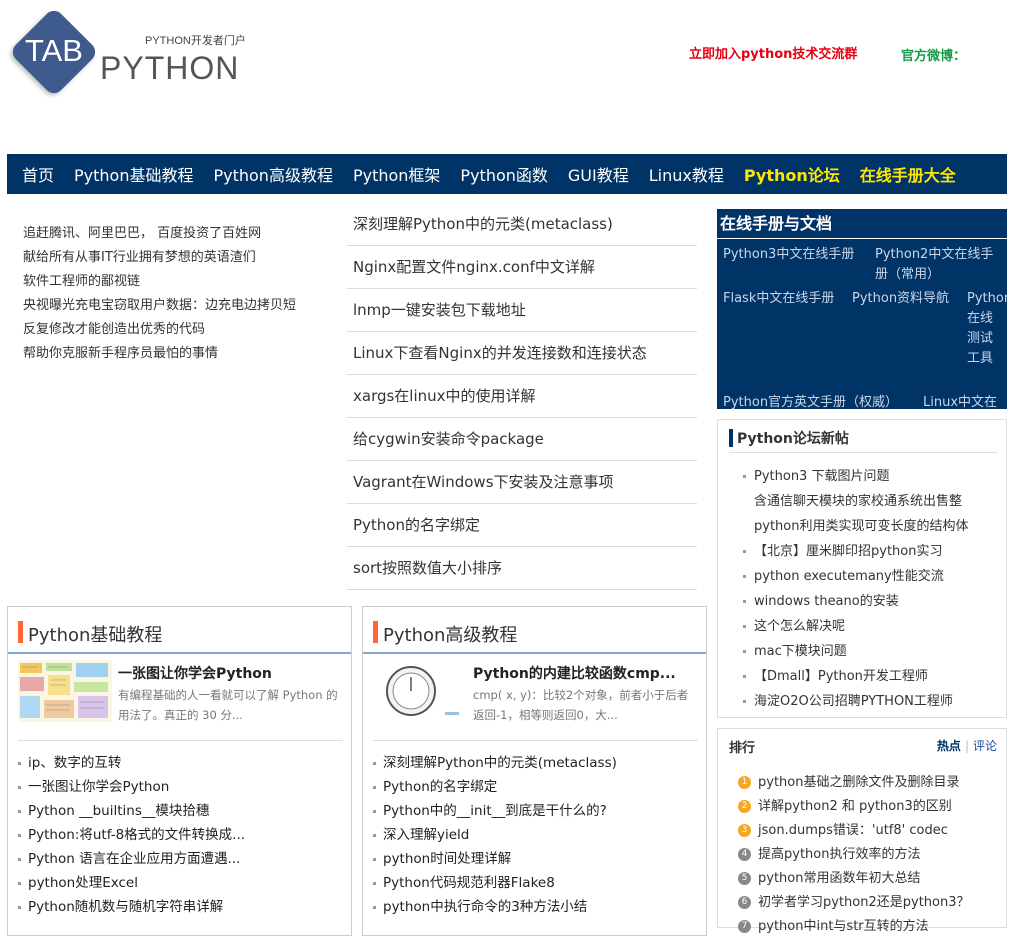  I want to click on list-item-title: python处理Excel, so click(83, 883).